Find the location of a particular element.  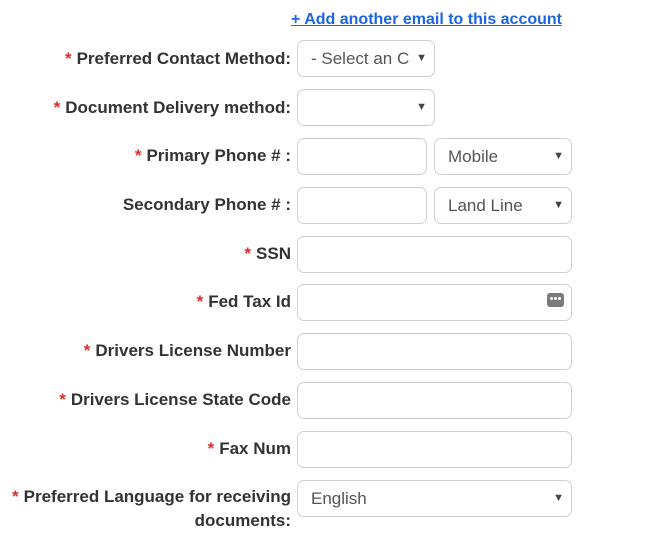

fed-tax-id-label: * Fed Tax Id is located at coordinates (244, 302).